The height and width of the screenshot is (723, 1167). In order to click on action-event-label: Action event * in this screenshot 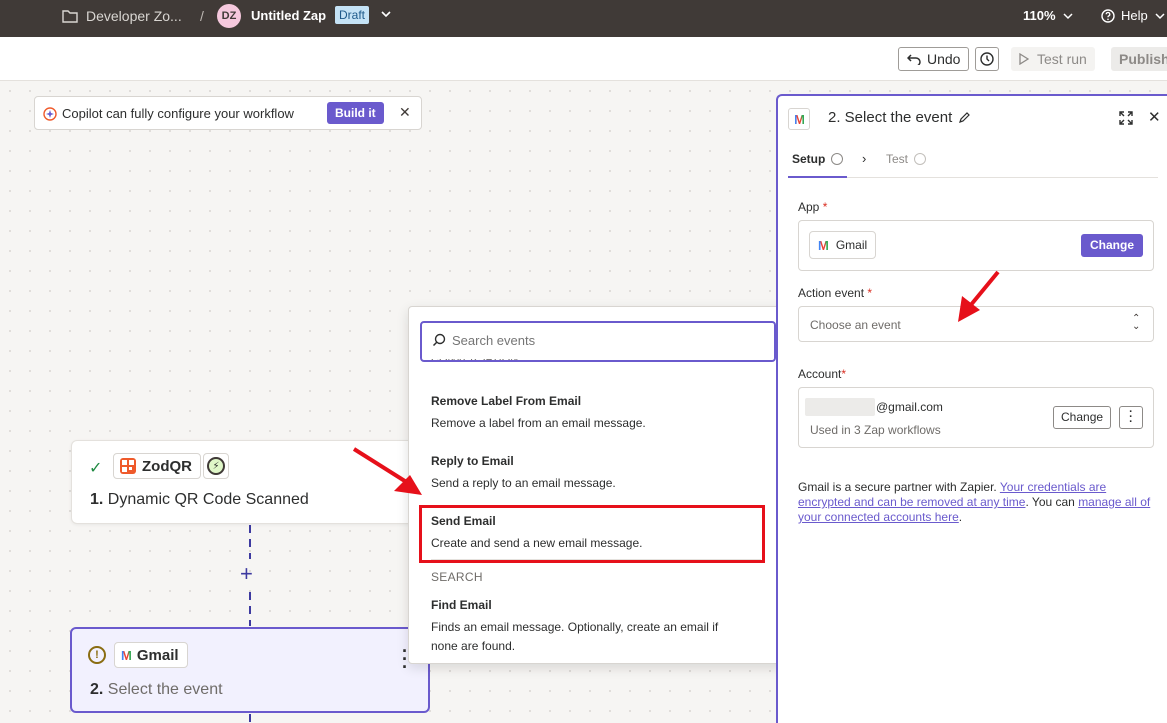, I will do `click(835, 293)`.